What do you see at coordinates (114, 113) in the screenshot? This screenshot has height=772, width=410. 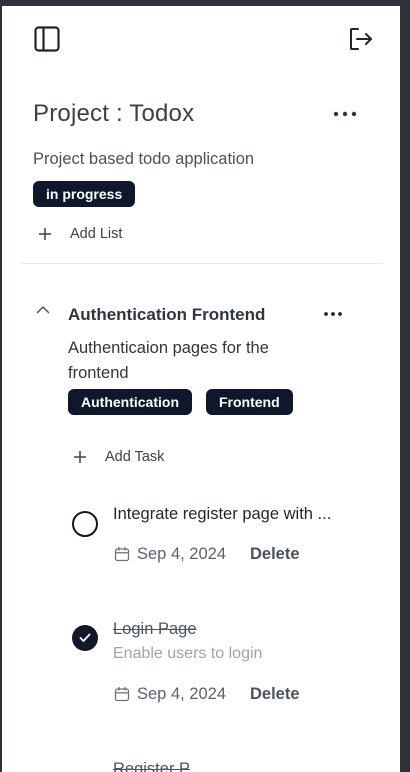 I see `project-title: Project : Todox` at bounding box center [114, 113].